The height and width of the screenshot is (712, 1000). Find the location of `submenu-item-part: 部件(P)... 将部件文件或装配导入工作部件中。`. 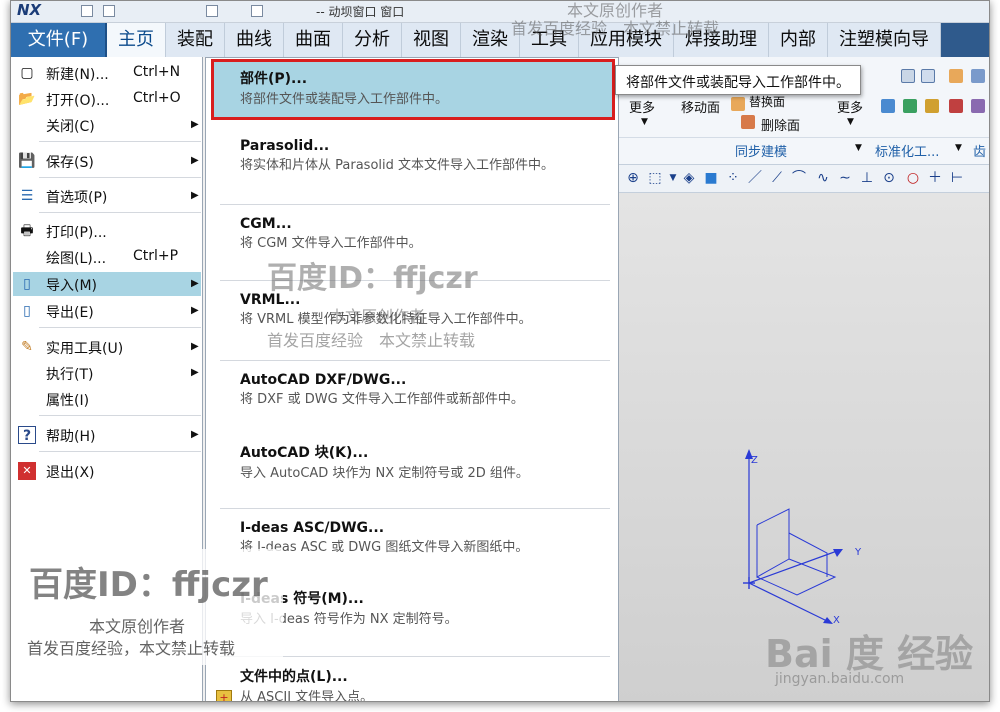

submenu-item-part: 部件(P)... 将部件文件或装配导入工作部件中。 is located at coordinates (413, 89).